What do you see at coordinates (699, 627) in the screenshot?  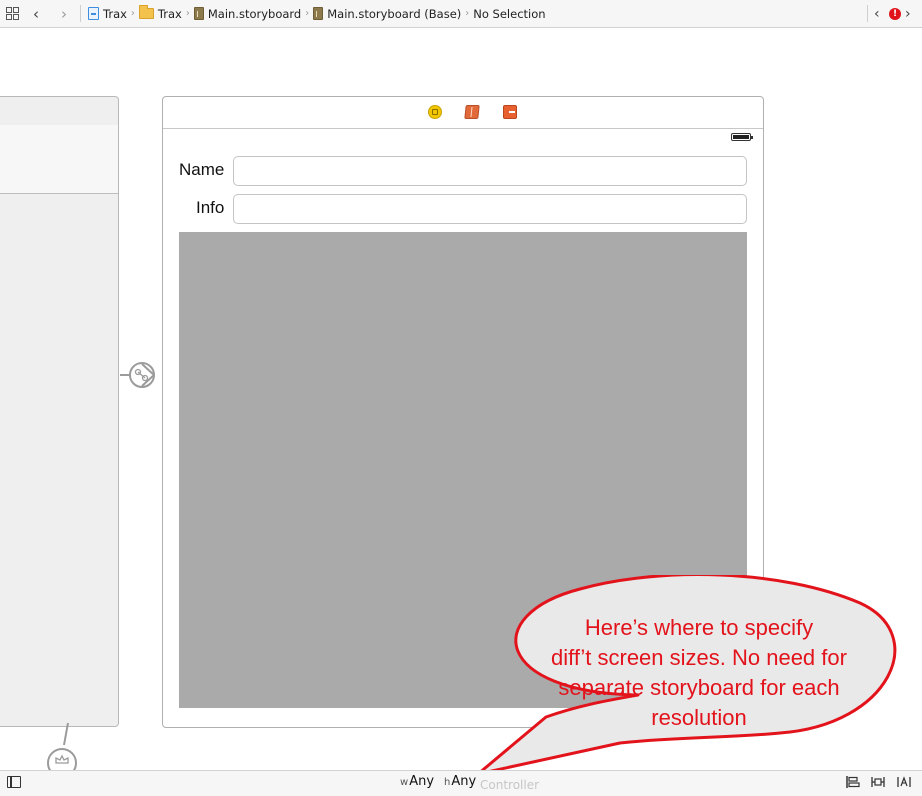 I see `callout-line: Here’s where to specify` at bounding box center [699, 627].